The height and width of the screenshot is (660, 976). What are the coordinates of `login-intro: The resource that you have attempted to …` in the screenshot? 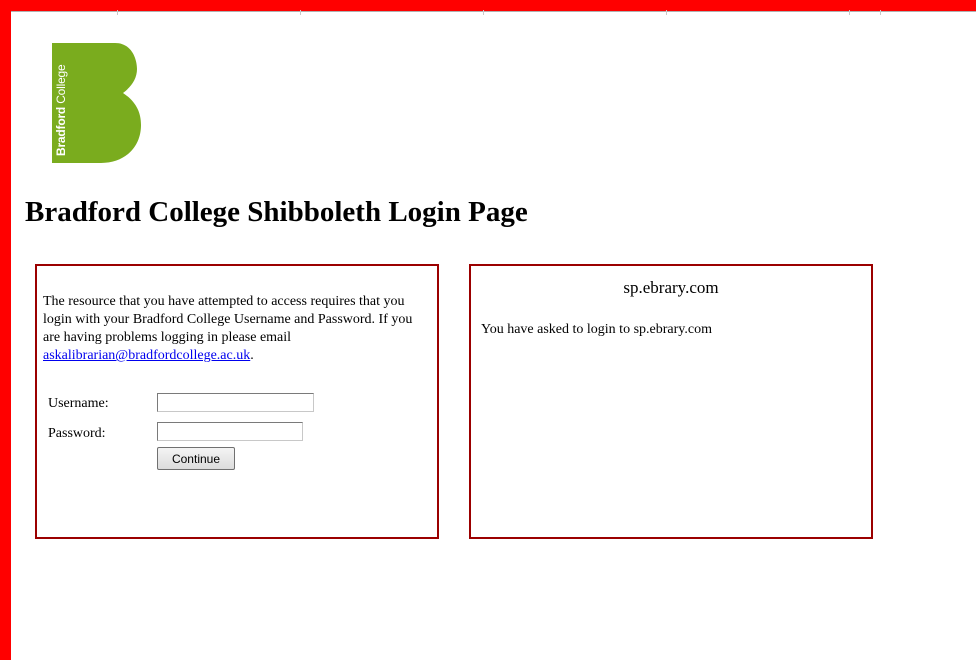 It's located at (235, 329).